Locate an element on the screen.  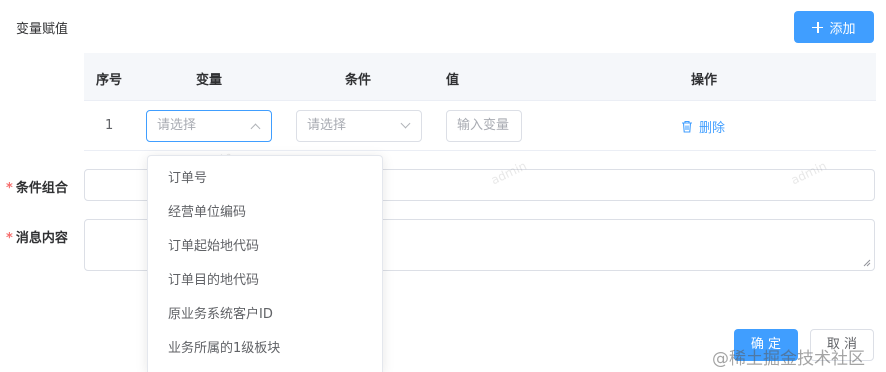
resize-handle-icon is located at coordinates (867, 263).